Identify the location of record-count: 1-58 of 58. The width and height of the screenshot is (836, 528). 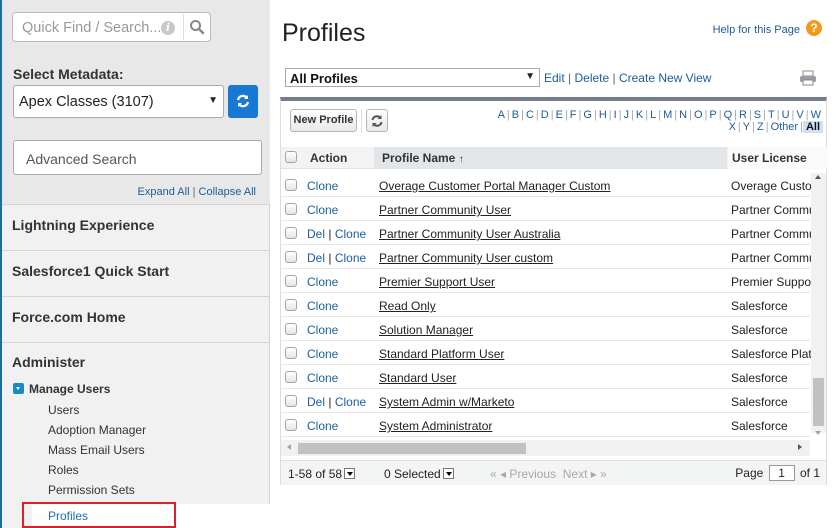
(322, 474).